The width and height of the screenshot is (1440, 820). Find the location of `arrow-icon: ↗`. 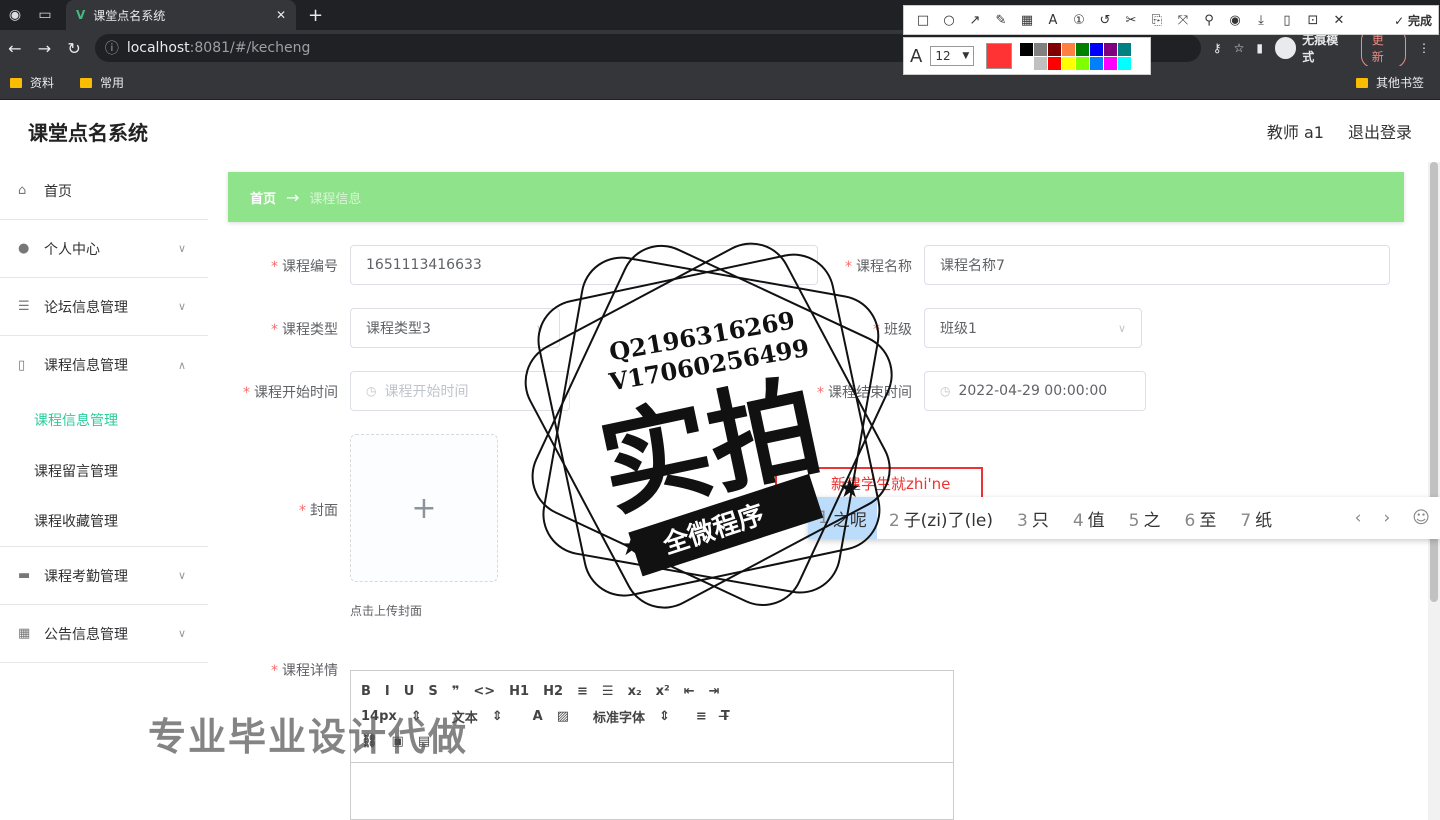

arrow-icon: ↗ is located at coordinates (975, 20).